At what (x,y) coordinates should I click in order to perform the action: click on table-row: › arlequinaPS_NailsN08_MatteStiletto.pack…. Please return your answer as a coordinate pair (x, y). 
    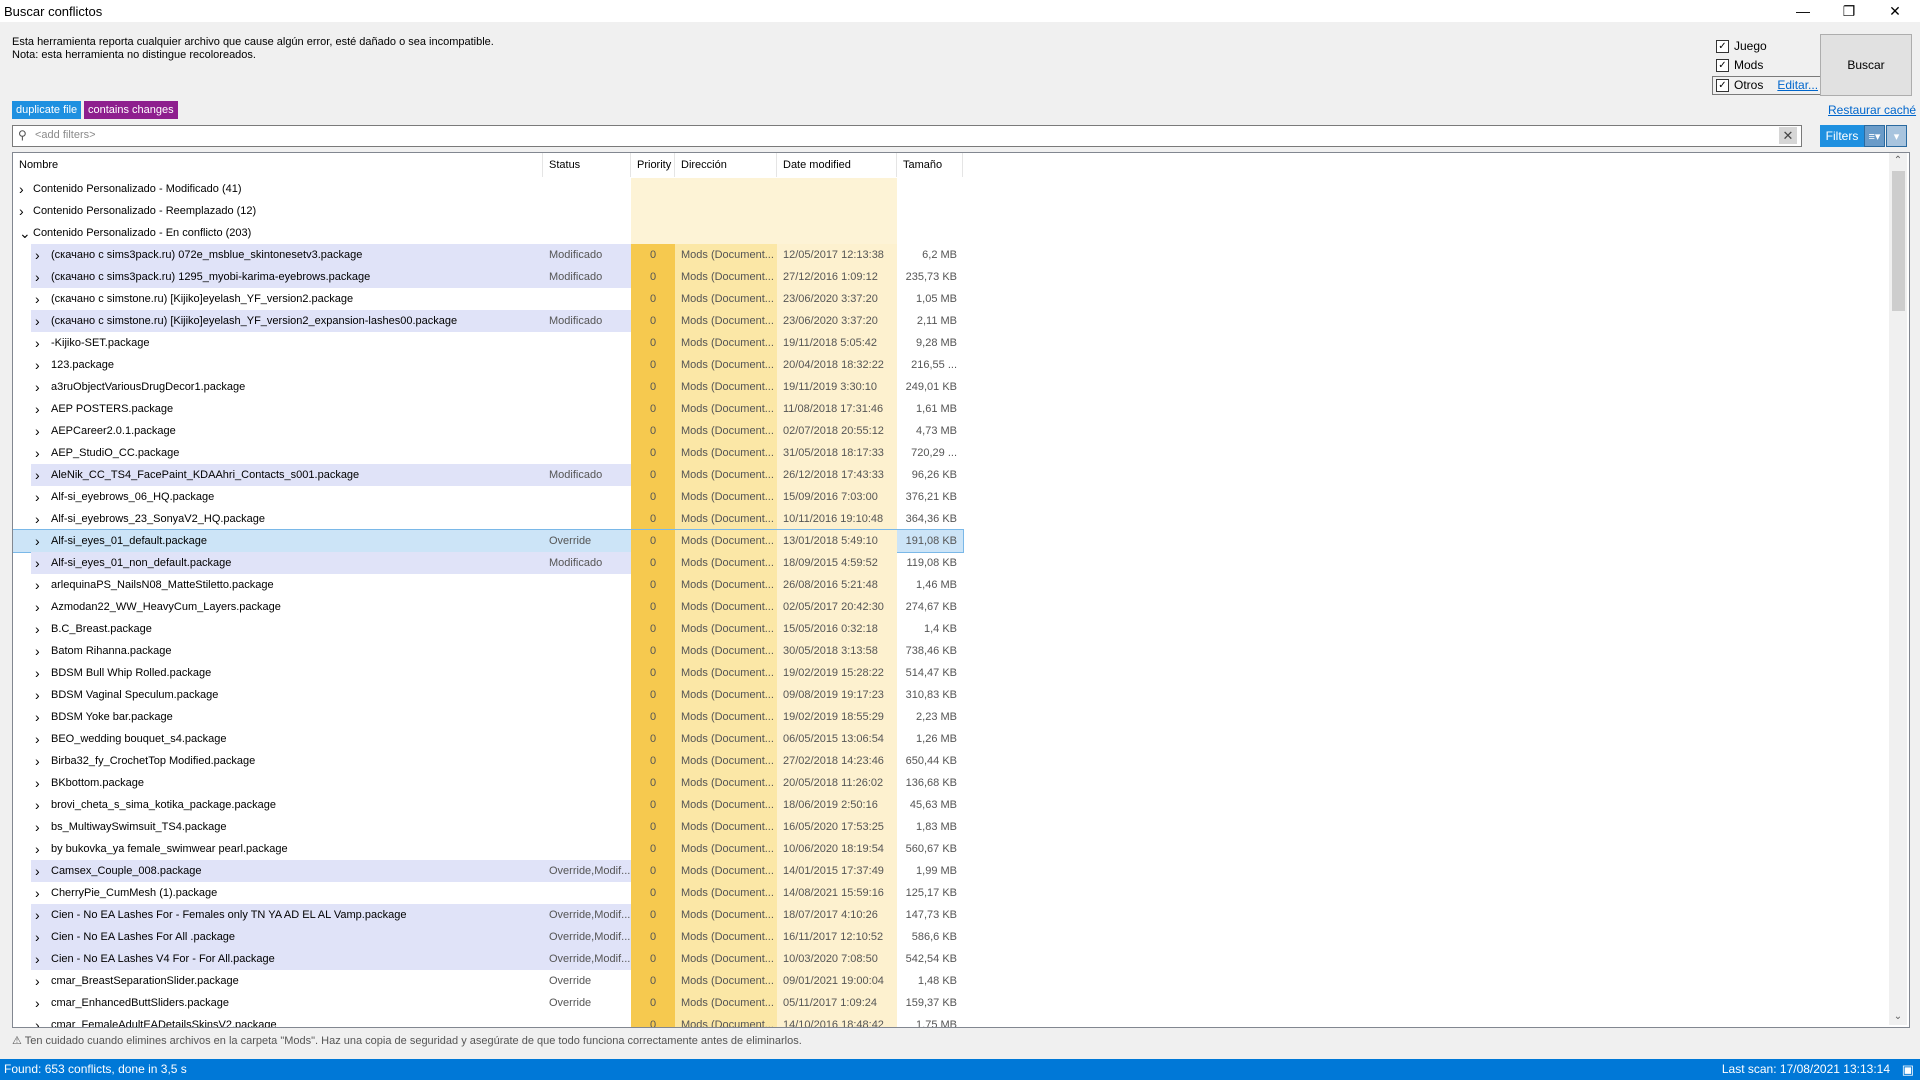
    Looking at the image, I should click on (488, 585).